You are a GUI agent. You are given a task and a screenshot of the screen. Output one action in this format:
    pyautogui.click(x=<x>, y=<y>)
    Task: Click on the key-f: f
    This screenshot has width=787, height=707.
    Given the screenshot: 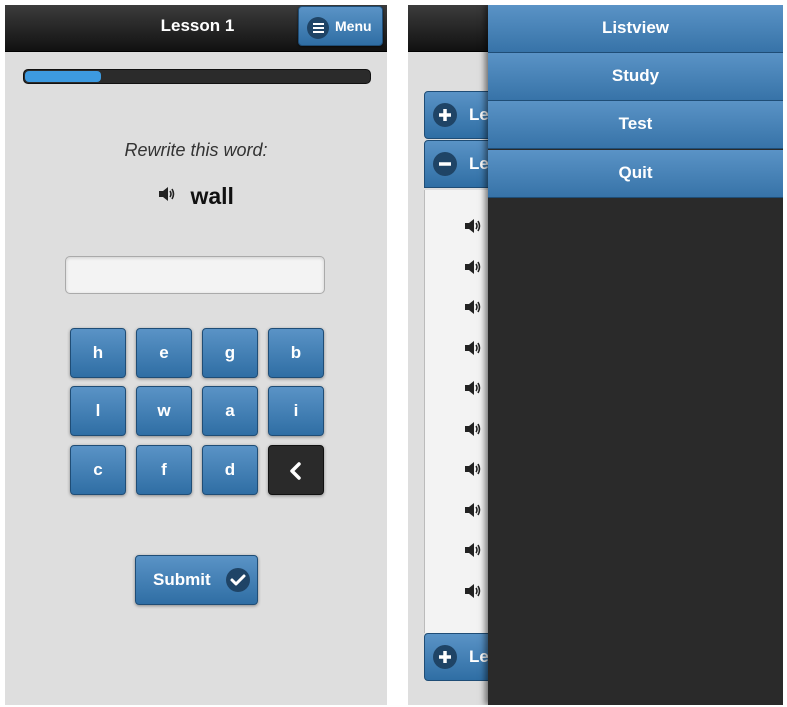 What is the action you would take?
    pyautogui.click(x=164, y=470)
    